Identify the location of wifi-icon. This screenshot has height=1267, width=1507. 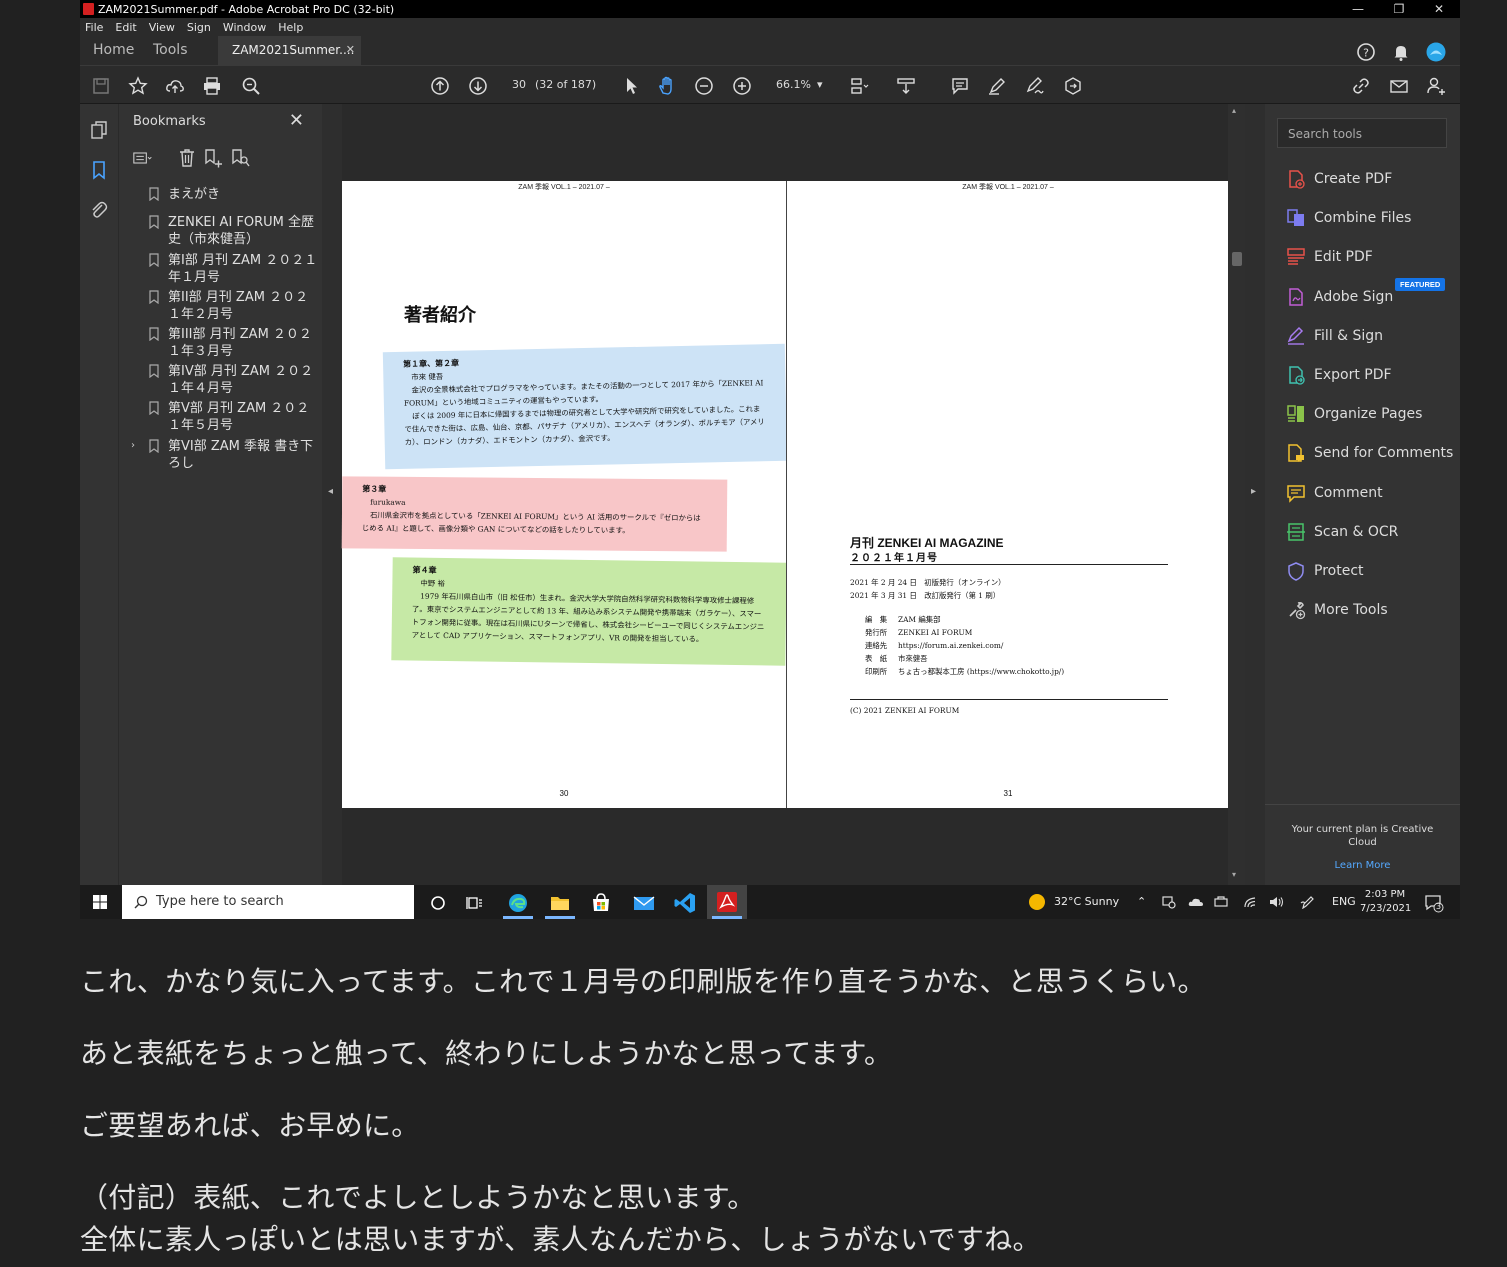
(1251, 902).